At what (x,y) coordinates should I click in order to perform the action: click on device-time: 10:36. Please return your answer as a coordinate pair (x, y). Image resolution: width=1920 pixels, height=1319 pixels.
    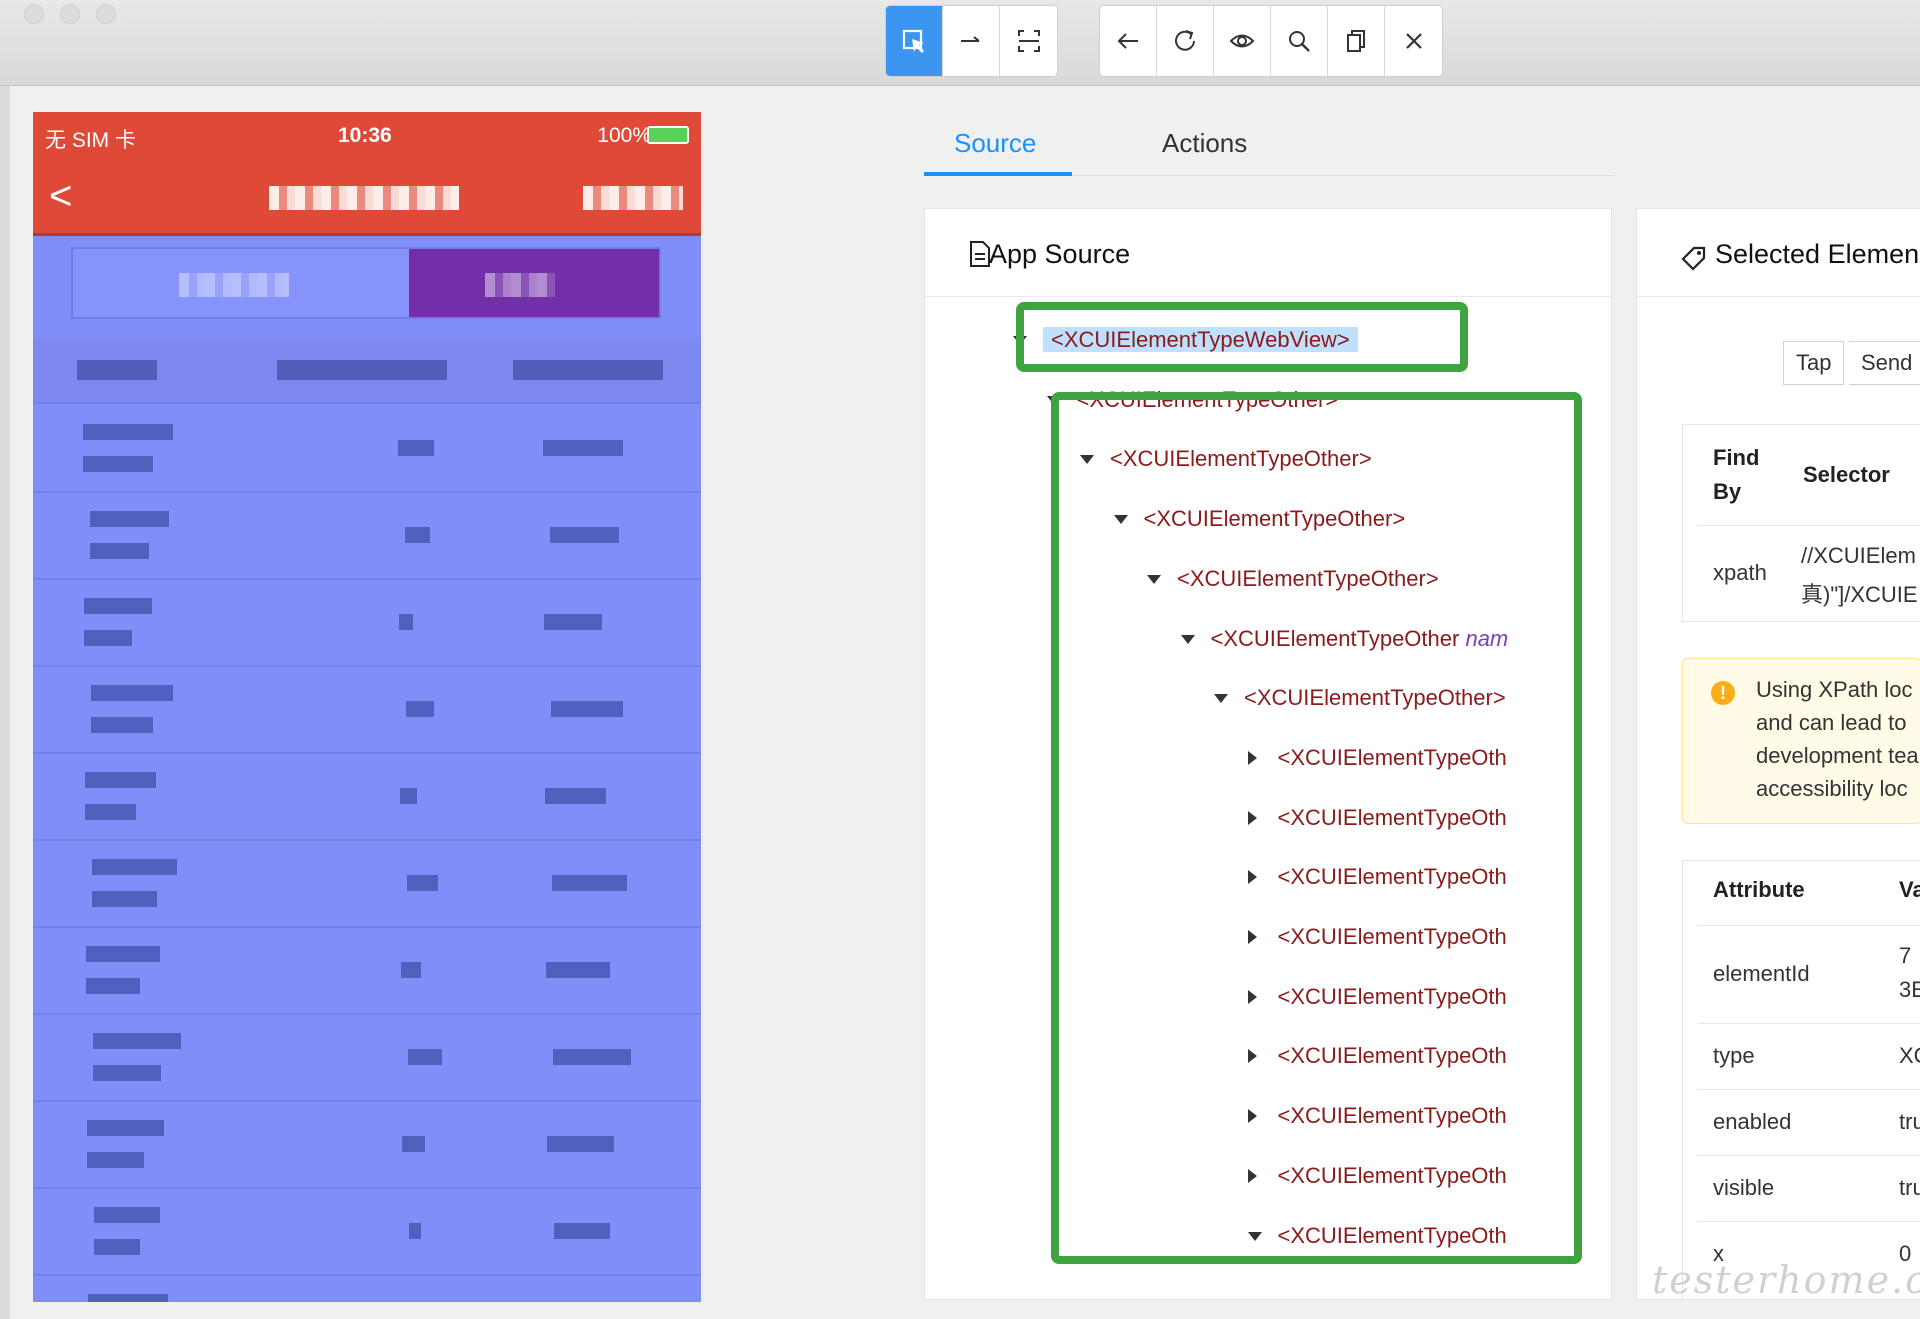
    Looking at the image, I should click on (365, 135).